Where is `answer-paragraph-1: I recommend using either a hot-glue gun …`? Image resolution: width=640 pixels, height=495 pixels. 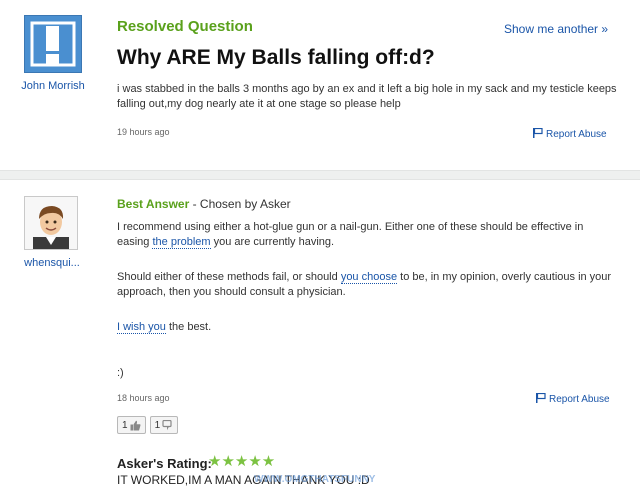 answer-paragraph-1: I recommend using either a hot-glue gun … is located at coordinates (367, 235).